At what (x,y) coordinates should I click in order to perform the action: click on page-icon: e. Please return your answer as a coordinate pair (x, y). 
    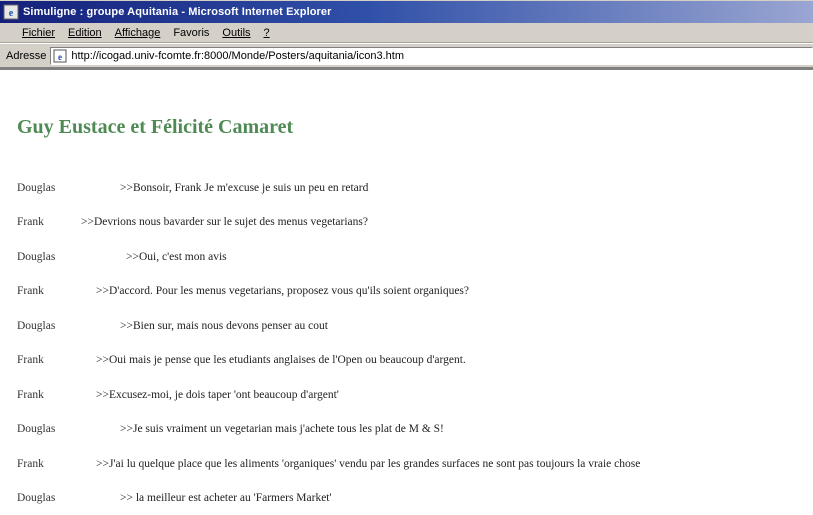
    Looking at the image, I should click on (60, 56).